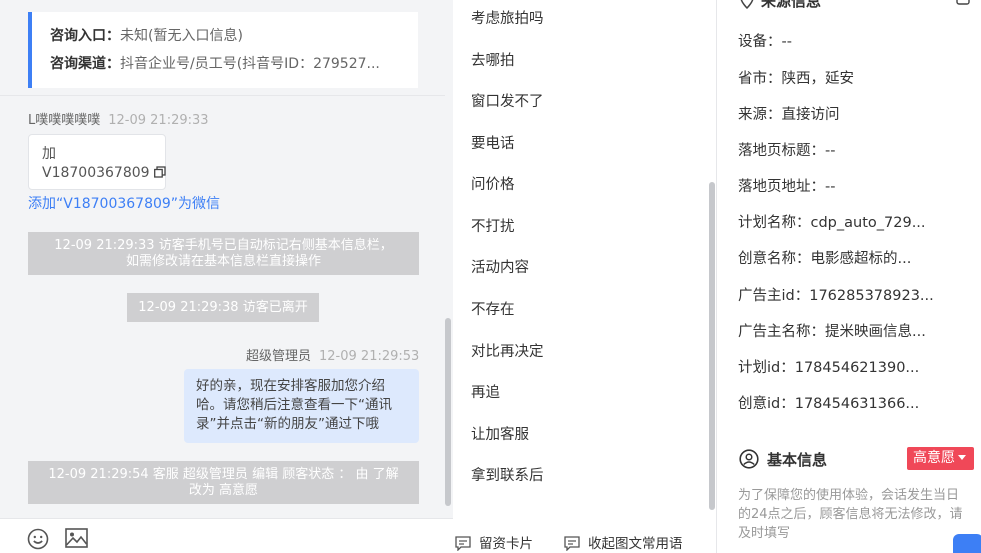  I want to click on agent-message-header: 超级管理员 12-09 21:29:53, so click(332, 354).